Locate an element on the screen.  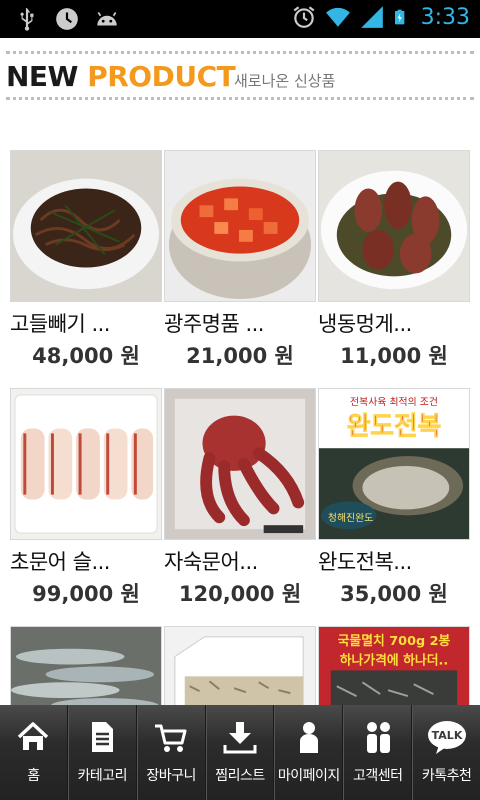
product-price: 11,000 원 is located at coordinates (394, 356).